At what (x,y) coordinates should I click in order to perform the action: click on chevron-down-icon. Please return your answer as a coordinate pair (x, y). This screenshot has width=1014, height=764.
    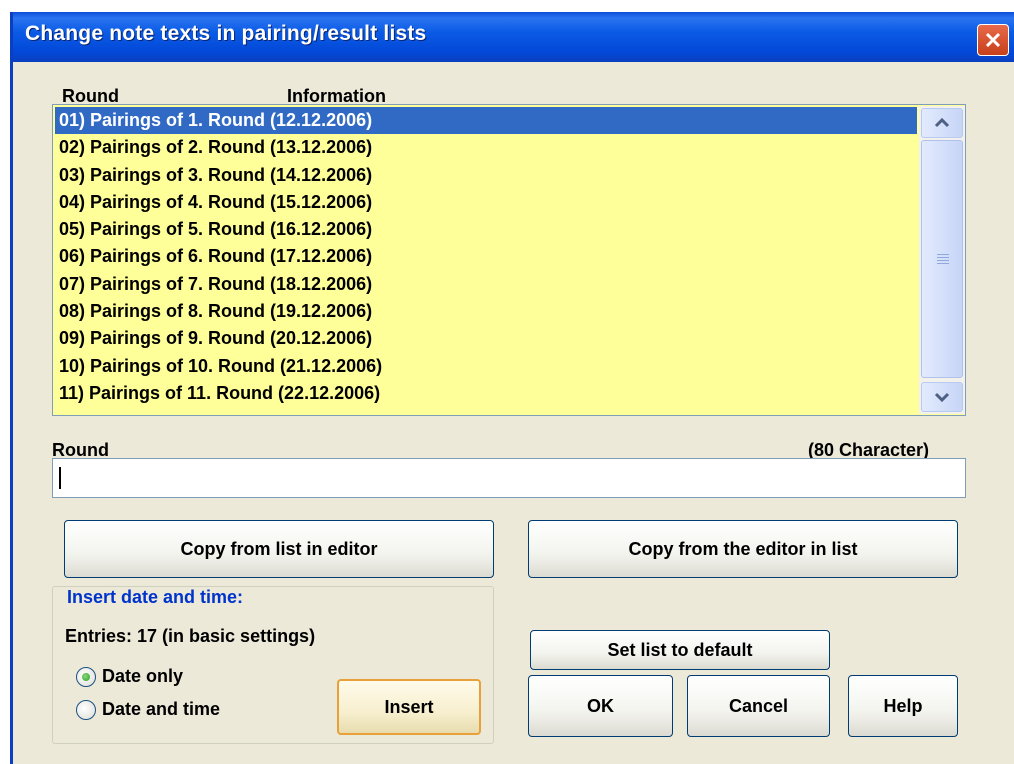
    Looking at the image, I should click on (942, 397).